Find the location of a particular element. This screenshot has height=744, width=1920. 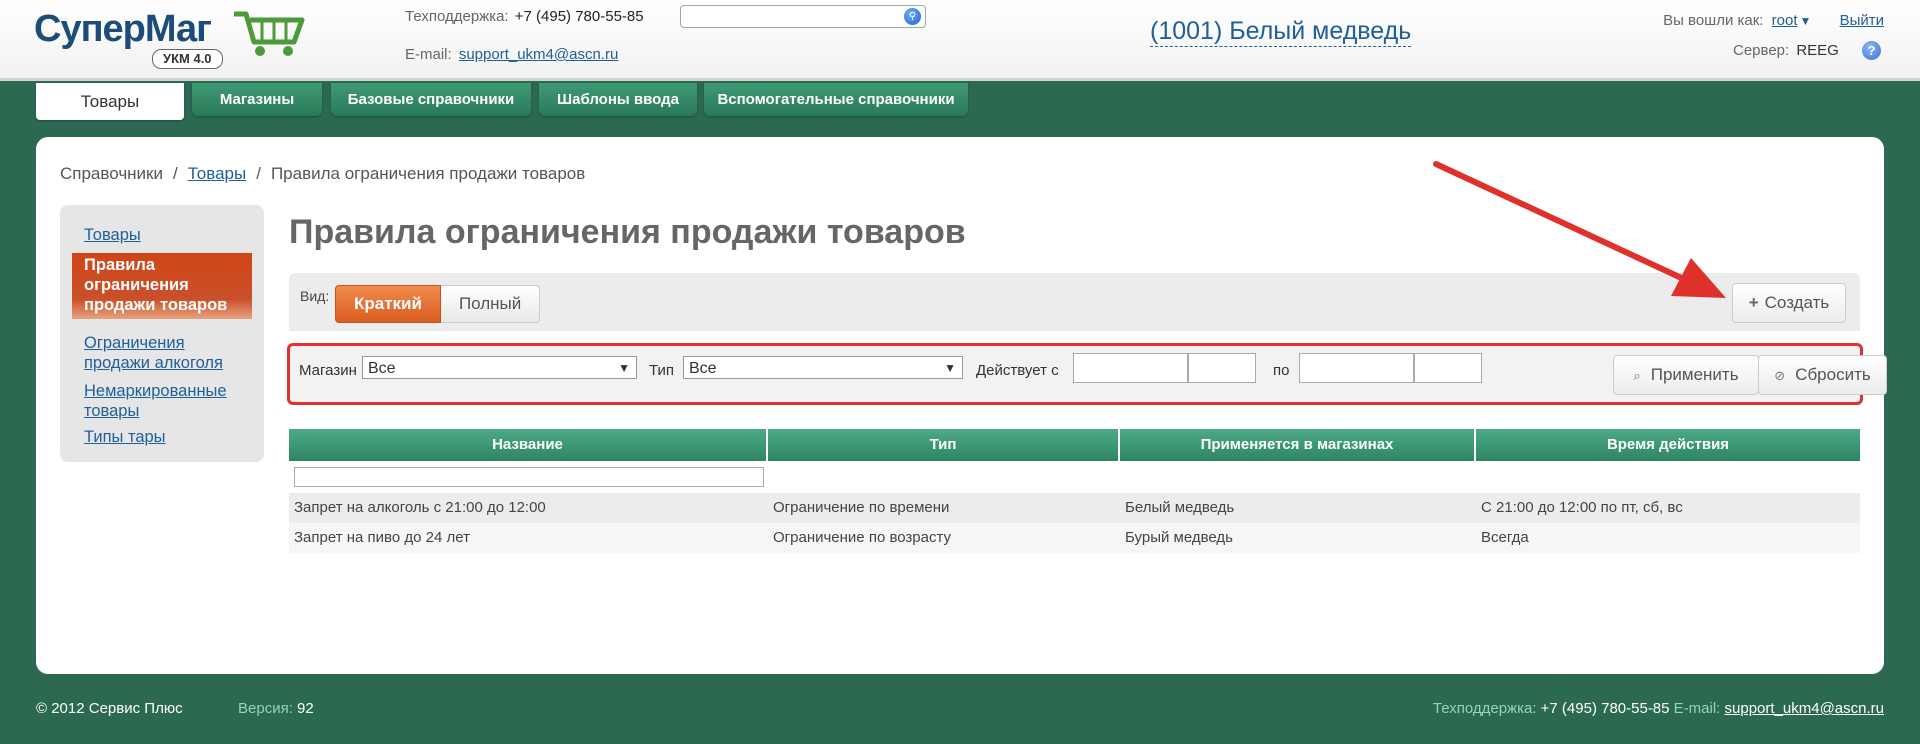

sidebar-item-unmarked-goods: Немаркированные товары is located at coordinates (169, 401).